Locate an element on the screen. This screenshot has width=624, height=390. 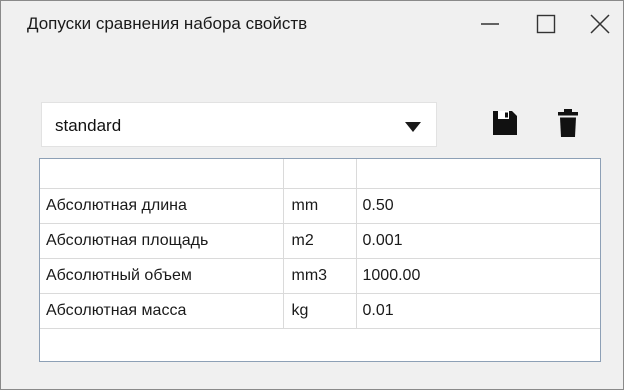
minimize-button is located at coordinates (490, 24).